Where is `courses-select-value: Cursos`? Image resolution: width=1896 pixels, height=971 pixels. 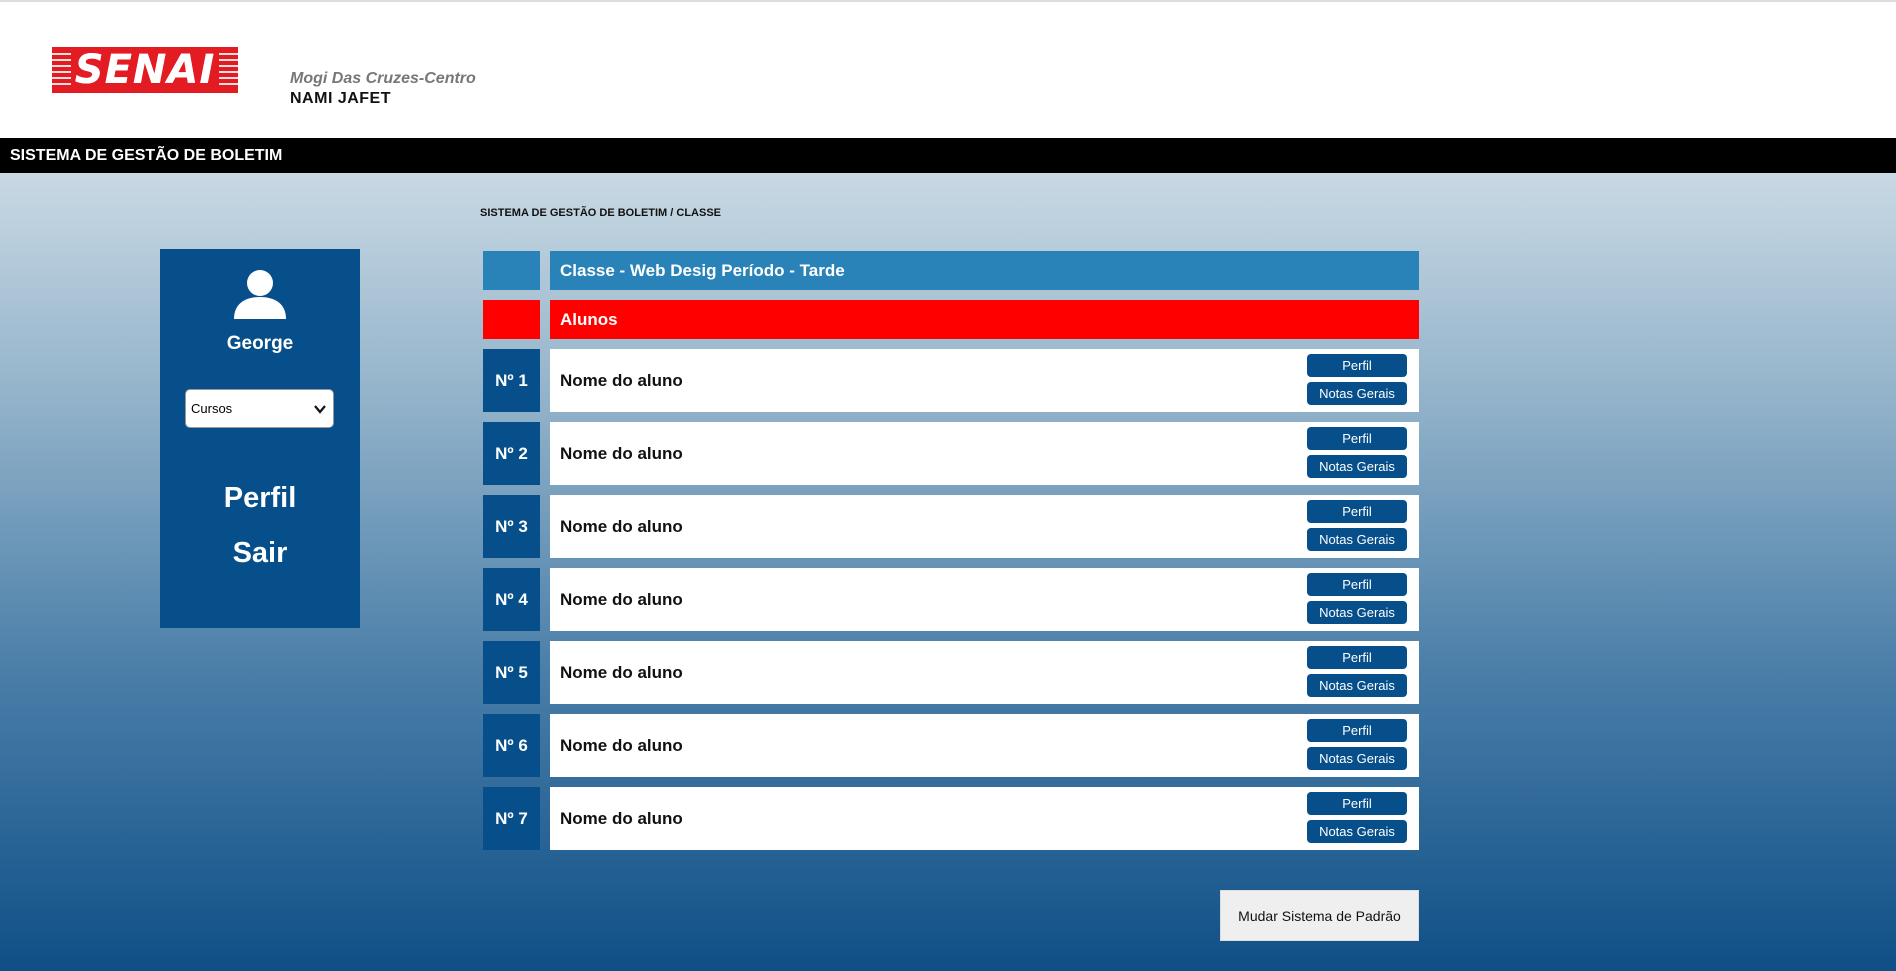 courses-select-value: Cursos is located at coordinates (212, 408).